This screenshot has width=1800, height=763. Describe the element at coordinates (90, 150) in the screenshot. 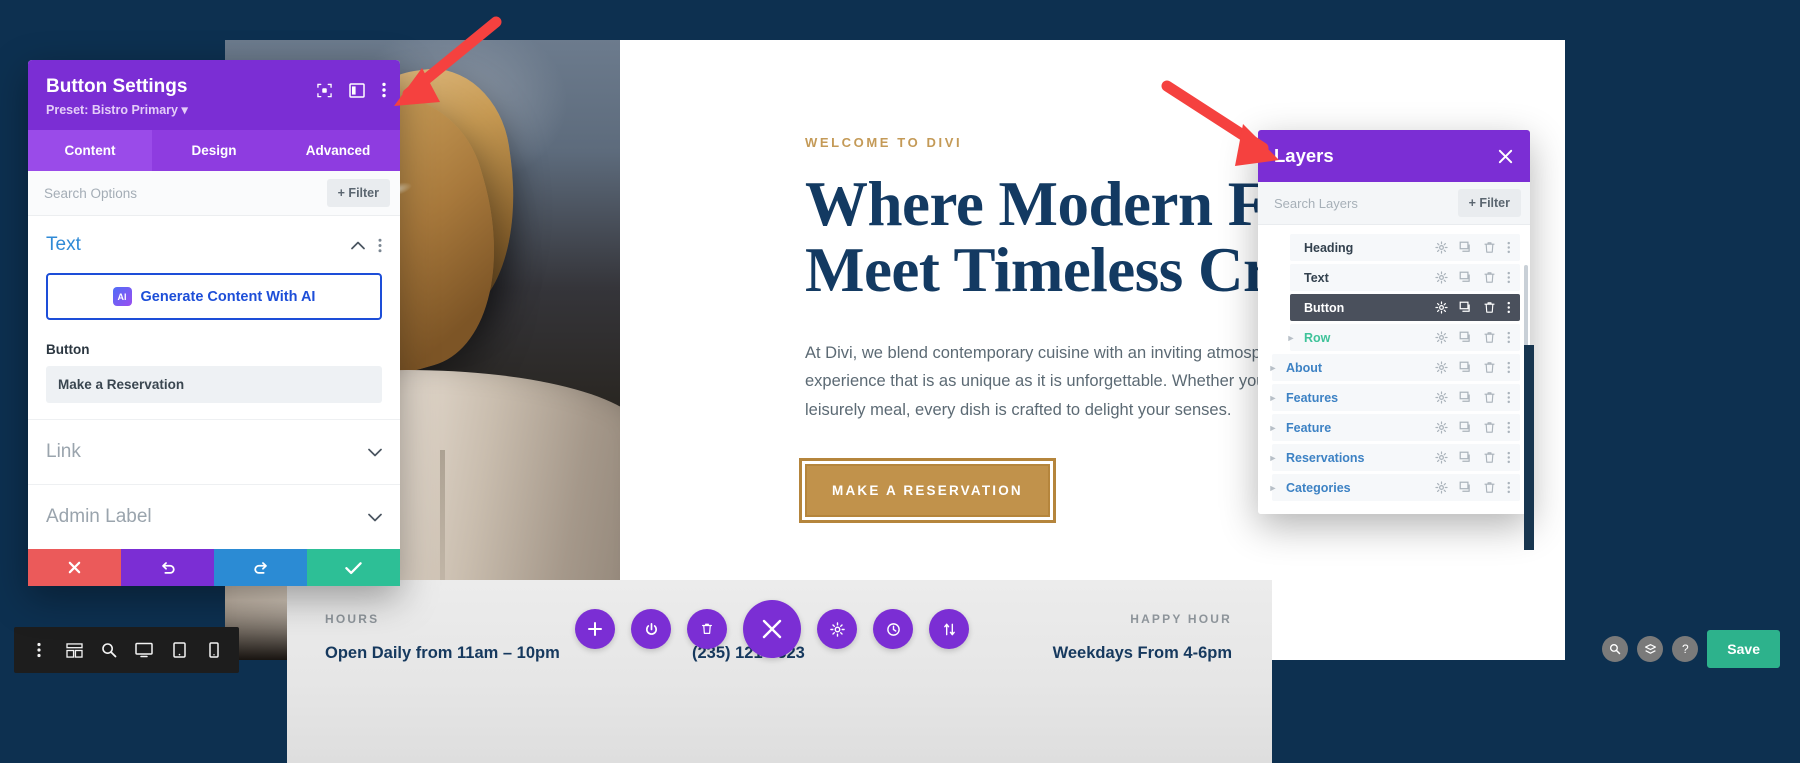

I see `tab-content: Content` at that location.